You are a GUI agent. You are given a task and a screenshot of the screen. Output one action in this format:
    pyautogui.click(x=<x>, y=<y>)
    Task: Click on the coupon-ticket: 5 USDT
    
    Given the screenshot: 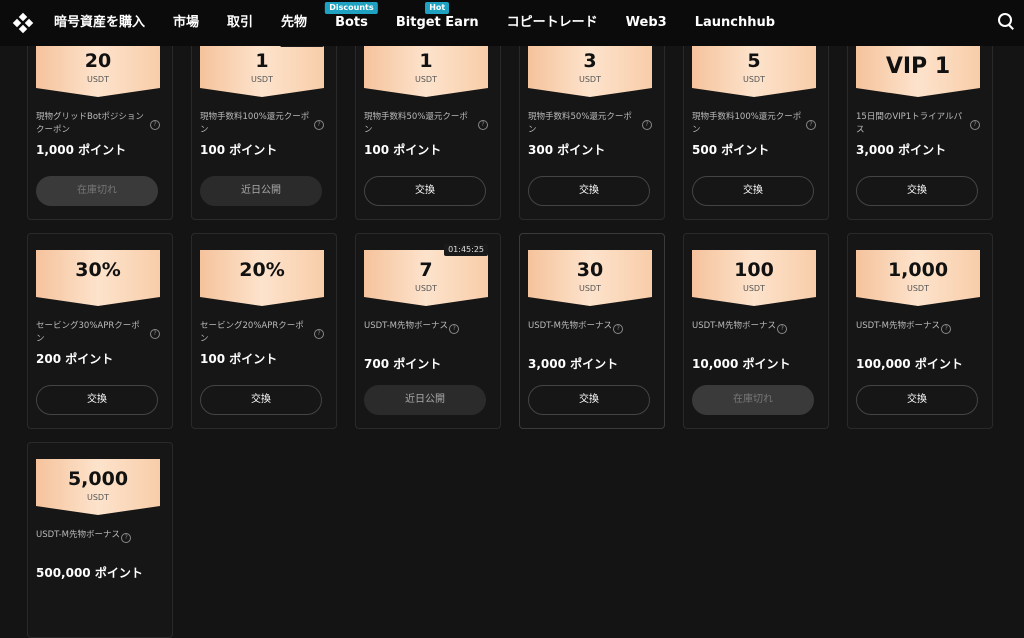 What is the action you would take?
    pyautogui.click(x=754, y=69)
    